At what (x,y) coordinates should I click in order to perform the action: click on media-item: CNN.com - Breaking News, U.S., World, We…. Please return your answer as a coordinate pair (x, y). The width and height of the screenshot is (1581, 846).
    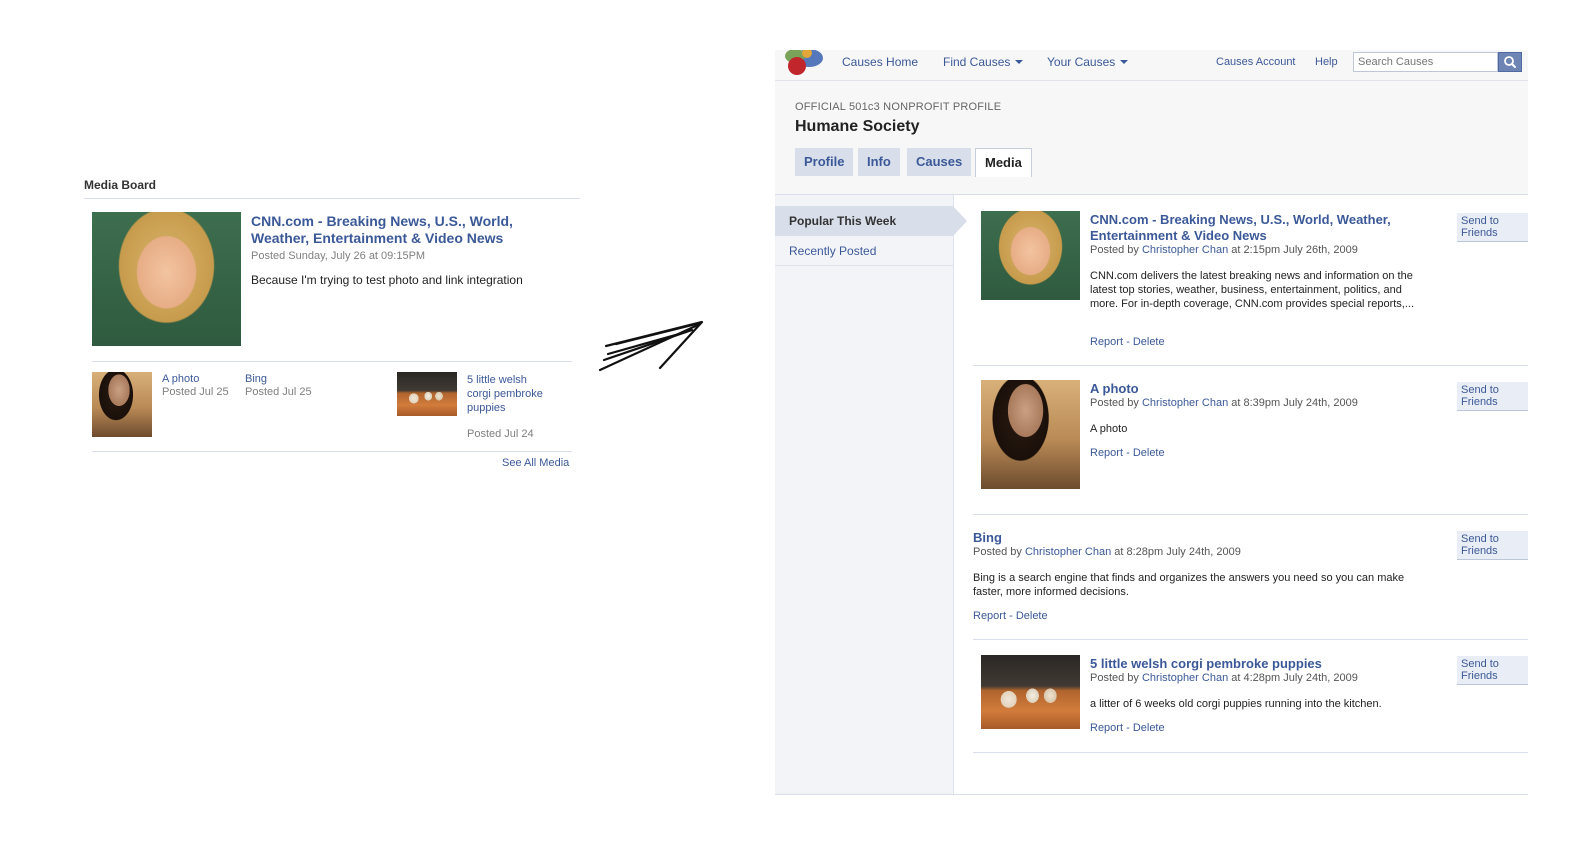
    Looking at the image, I should click on (1250, 285).